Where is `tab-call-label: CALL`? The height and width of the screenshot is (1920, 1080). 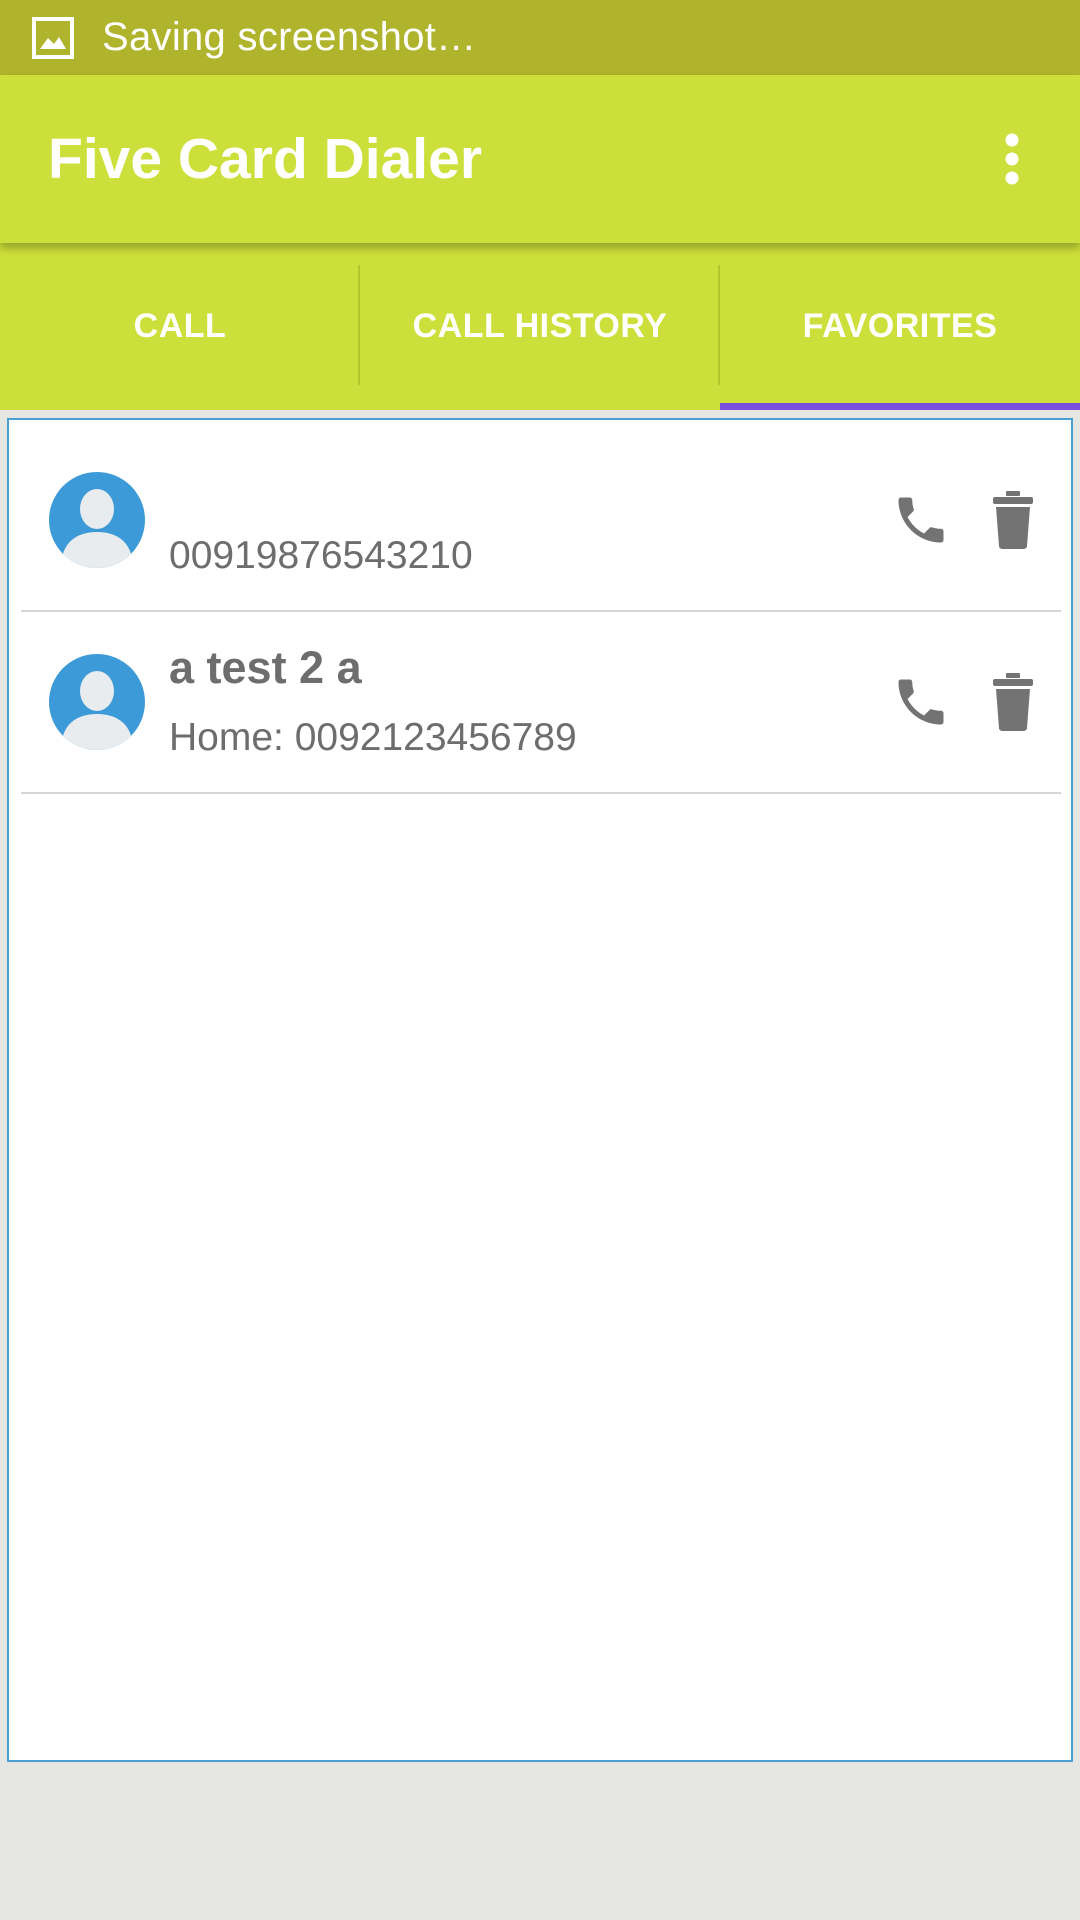 tab-call-label: CALL is located at coordinates (180, 326).